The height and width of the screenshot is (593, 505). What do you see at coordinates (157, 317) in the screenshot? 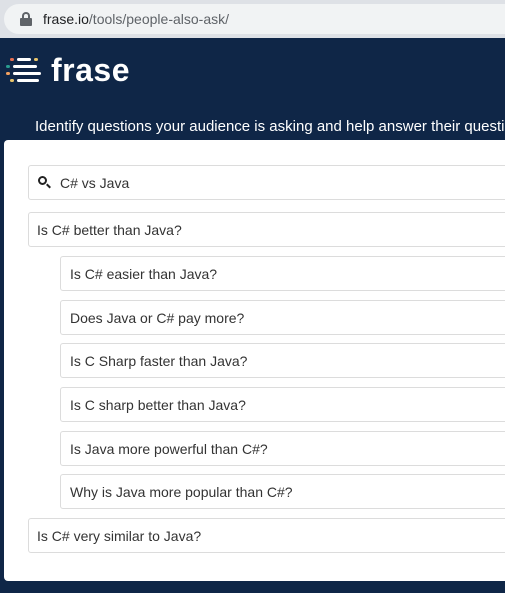
I see `question-text: Does Java or C# pay more?` at bounding box center [157, 317].